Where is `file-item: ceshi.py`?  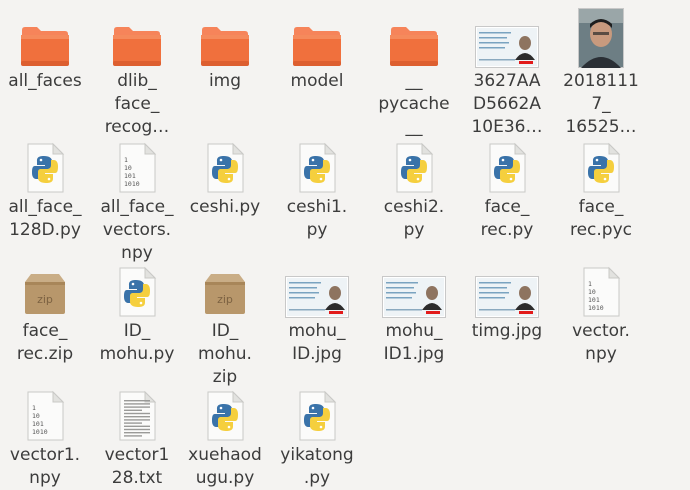 file-item: ceshi.py is located at coordinates (225, 178).